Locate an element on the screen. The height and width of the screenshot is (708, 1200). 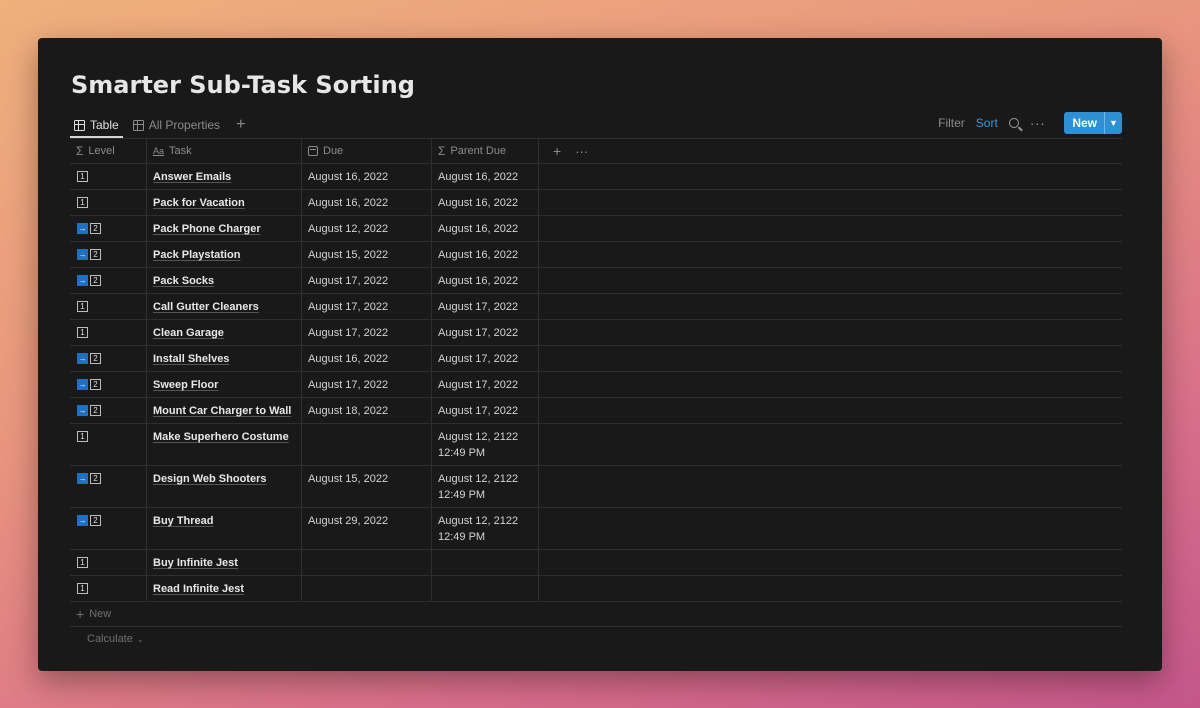
task-title: Answer Emails is located at coordinates (192, 177).